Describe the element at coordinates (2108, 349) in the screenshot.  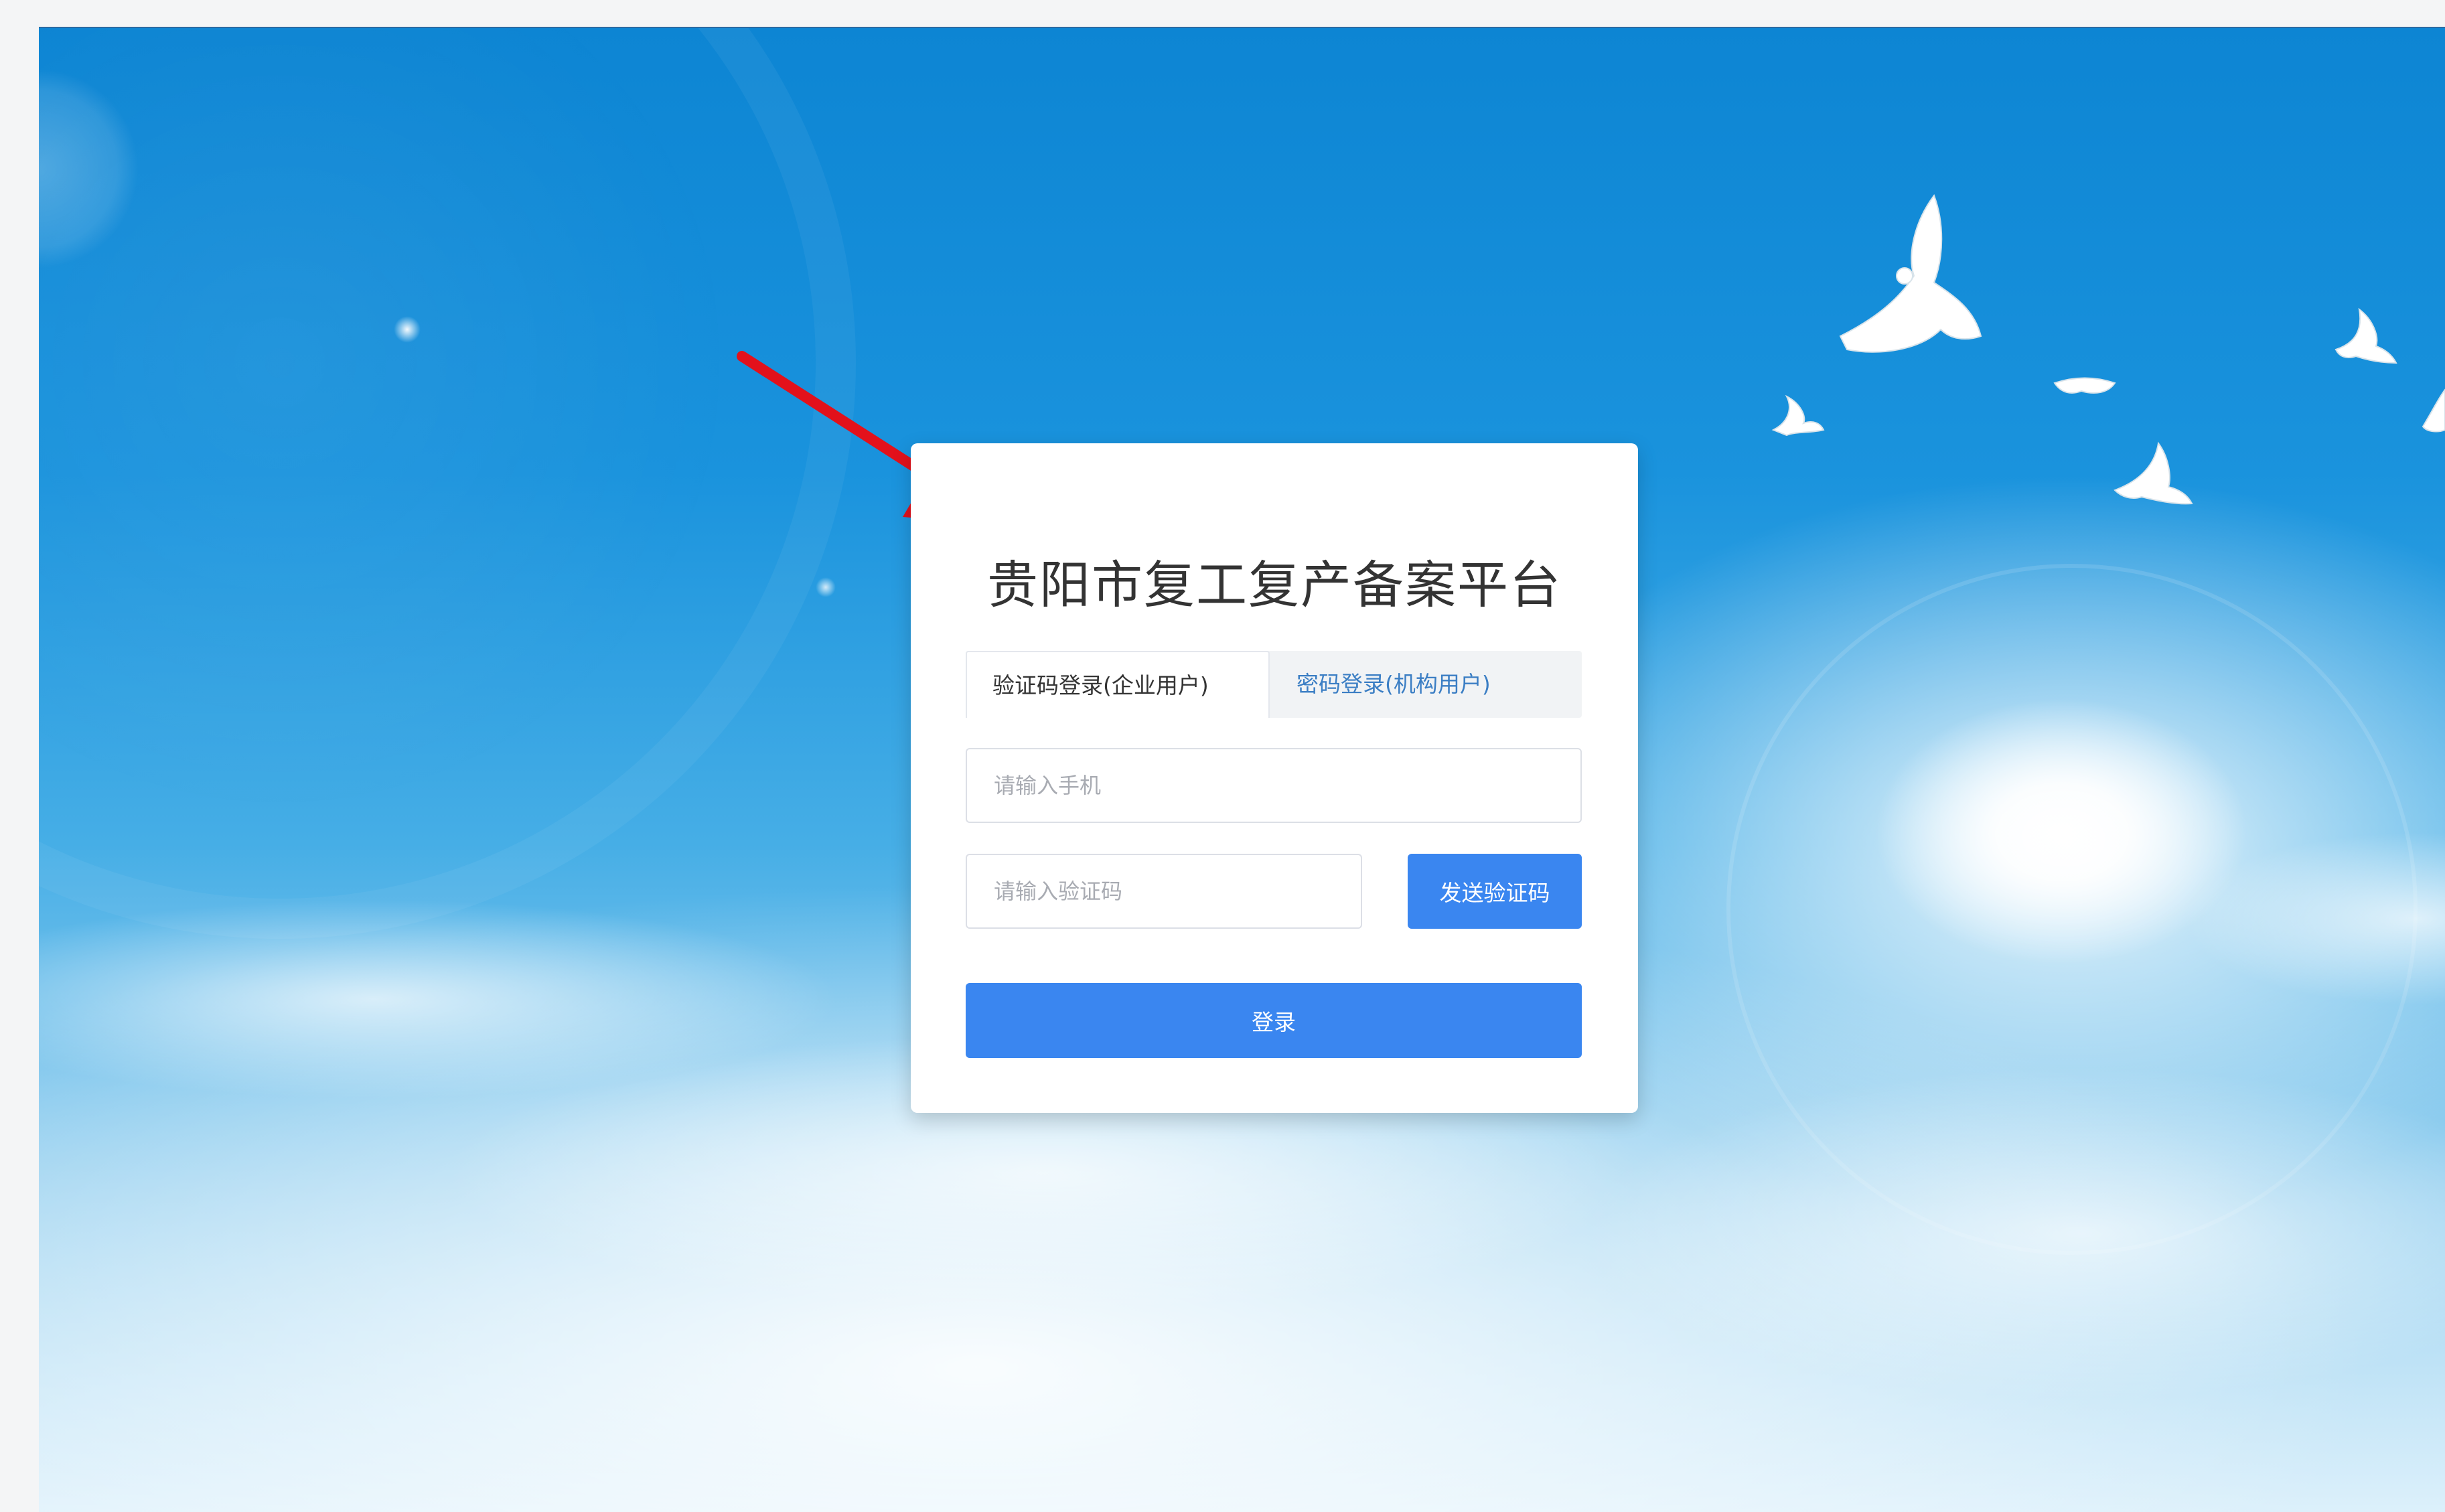
I see `doves-decoration` at that location.